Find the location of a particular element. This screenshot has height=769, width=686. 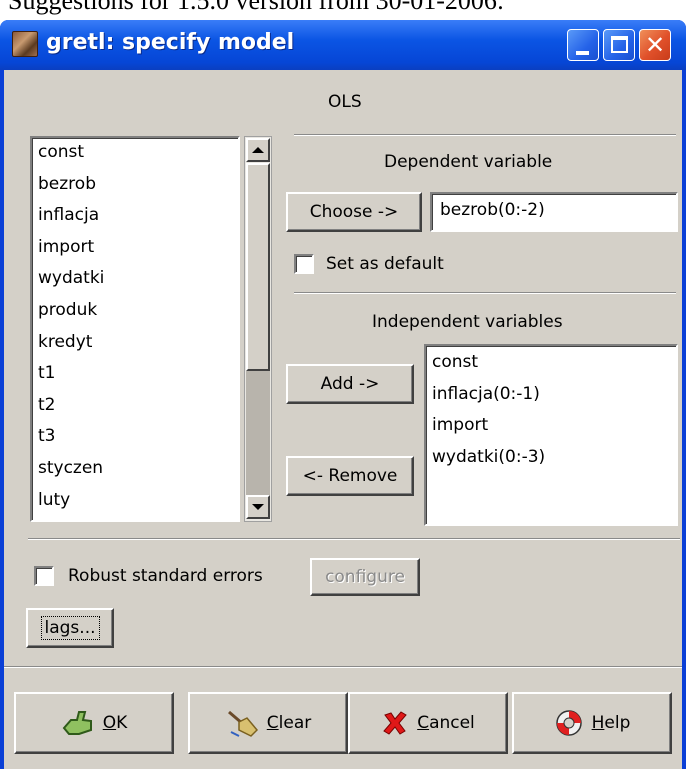

independent-variable-list: const inflacja(0:-1) import wydatki(0:-3) is located at coordinates (551, 435).